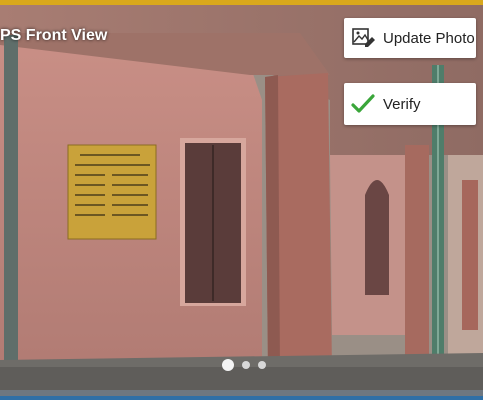 The width and height of the screenshot is (483, 400). Describe the element at coordinates (363, 38) in the screenshot. I see `image-edit-icon` at that location.